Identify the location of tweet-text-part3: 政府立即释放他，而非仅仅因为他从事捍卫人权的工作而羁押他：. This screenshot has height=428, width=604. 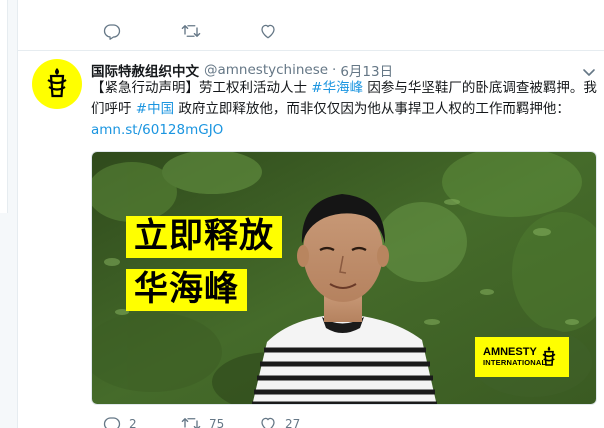
(372, 109).